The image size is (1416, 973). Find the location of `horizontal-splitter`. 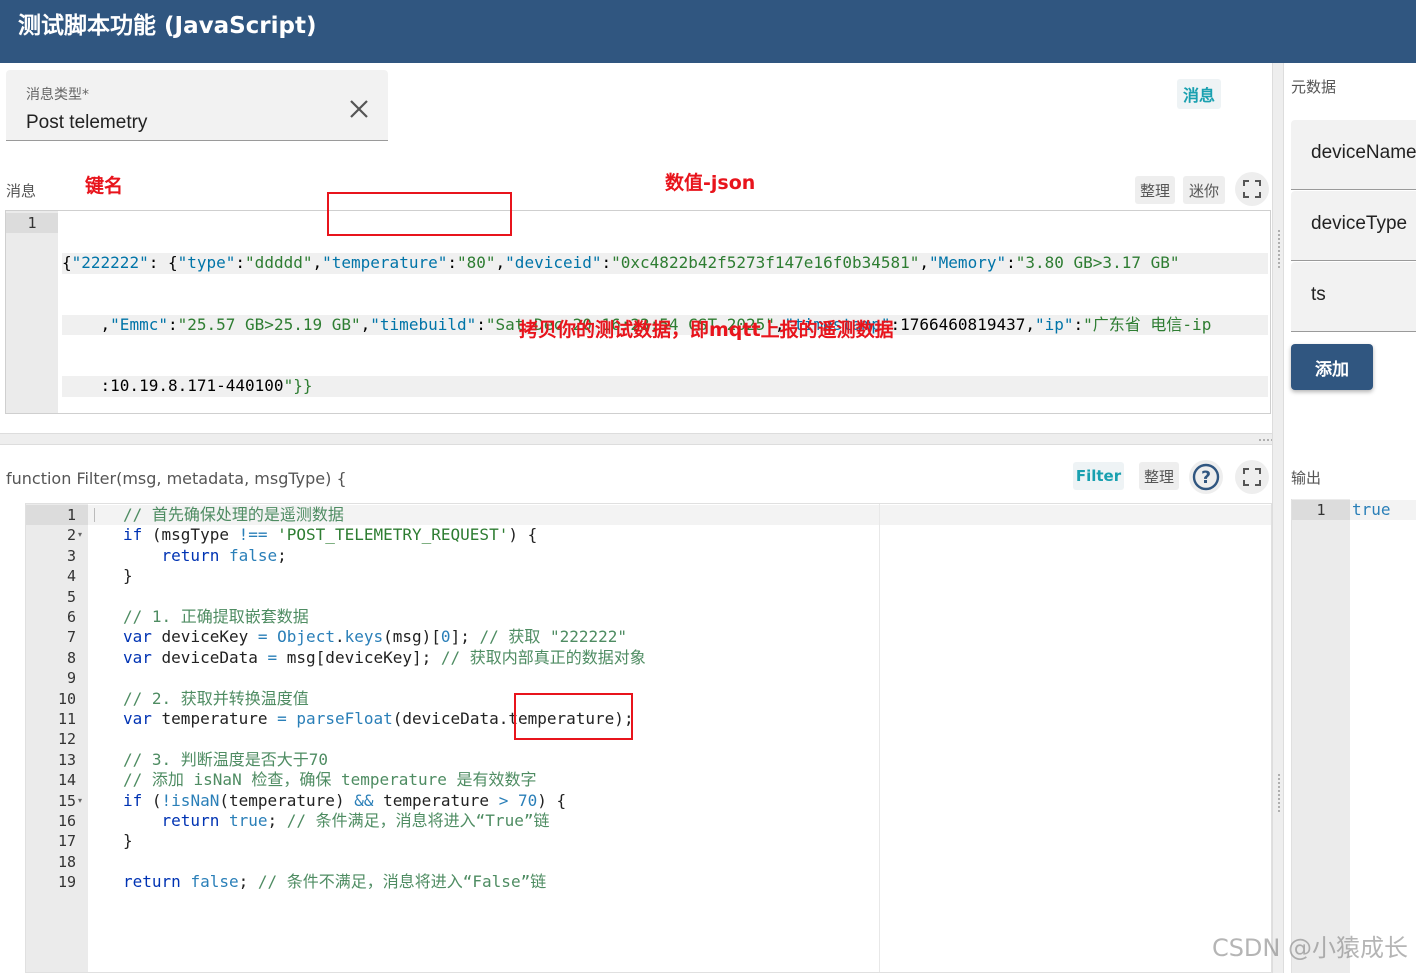

horizontal-splitter is located at coordinates (708, 439).